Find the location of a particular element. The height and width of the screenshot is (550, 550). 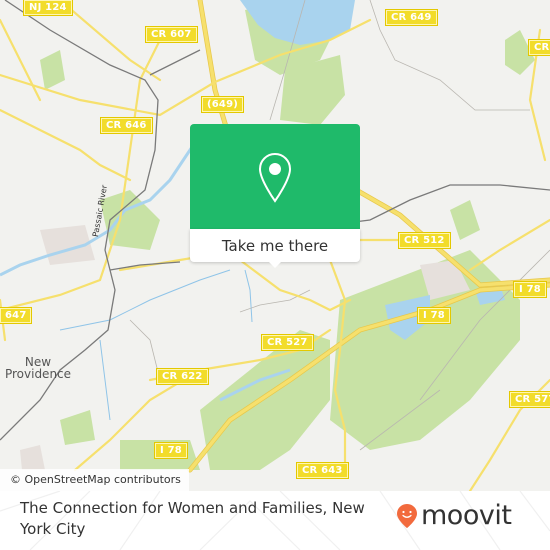

location-popup: Take me there is located at coordinates (275, 196).